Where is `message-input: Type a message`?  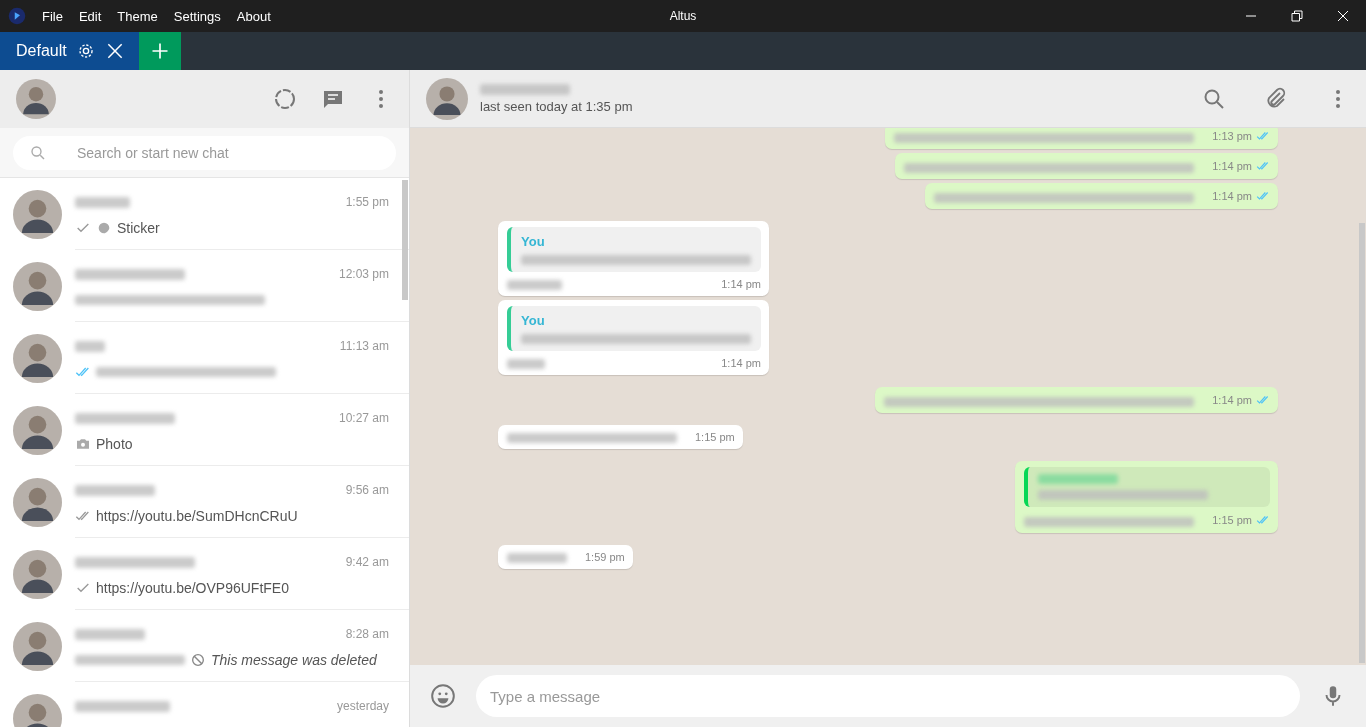 message-input: Type a message is located at coordinates (888, 696).